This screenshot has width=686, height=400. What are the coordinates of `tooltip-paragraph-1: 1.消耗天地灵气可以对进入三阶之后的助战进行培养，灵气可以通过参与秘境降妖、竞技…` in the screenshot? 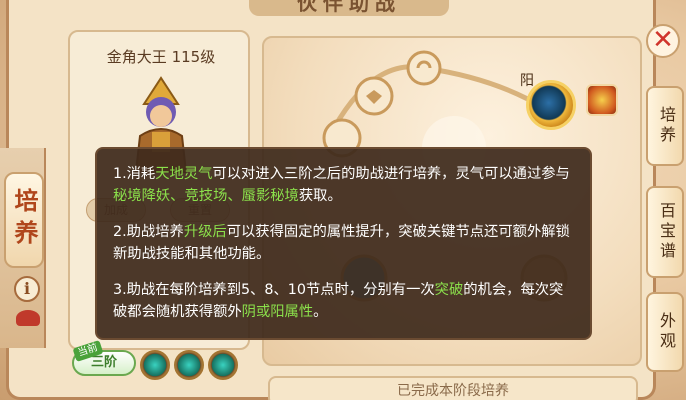 It's located at (343, 185).